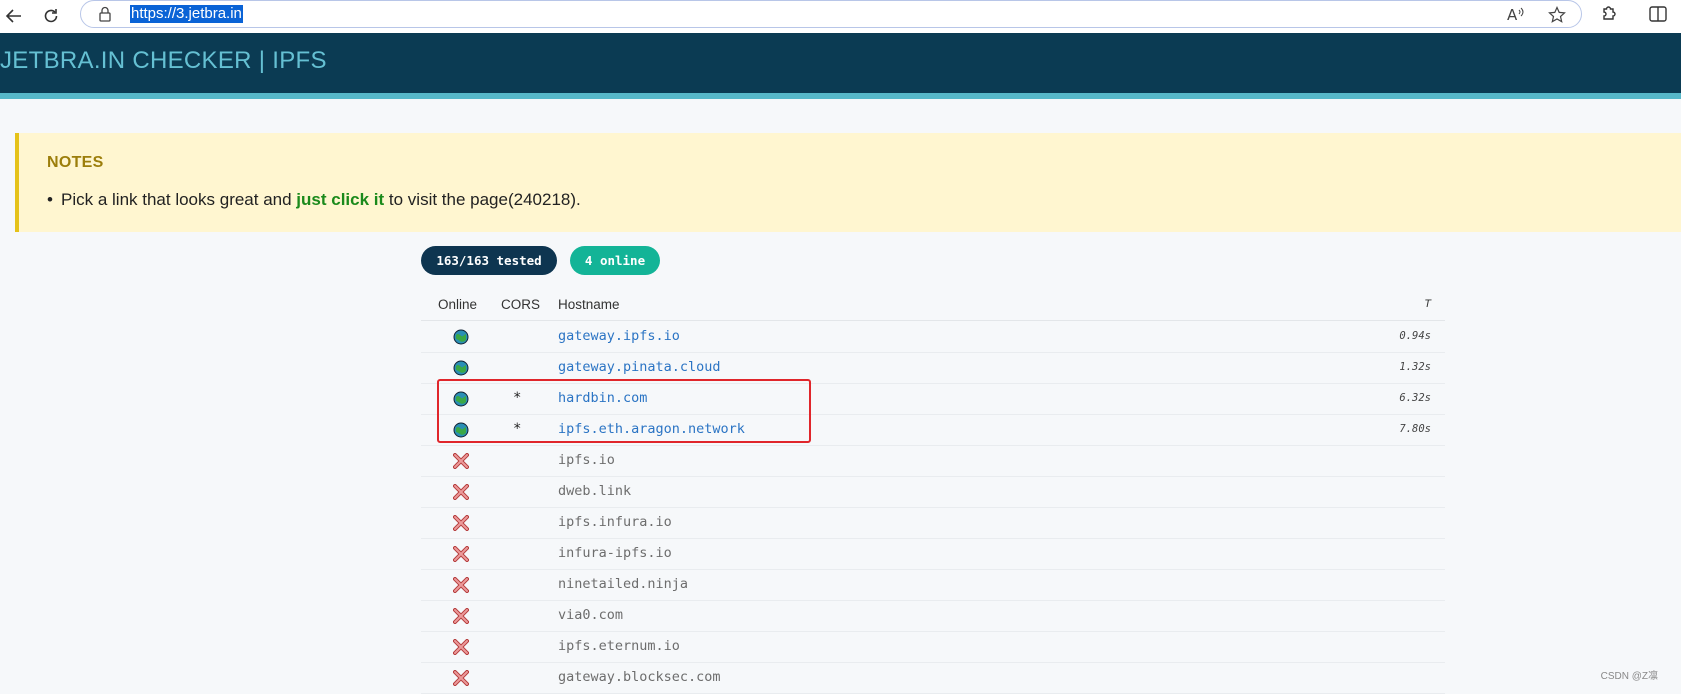 This screenshot has width=1681, height=694. Describe the element at coordinates (586, 460) in the screenshot. I see `hostname-link: ipfs.io` at that location.